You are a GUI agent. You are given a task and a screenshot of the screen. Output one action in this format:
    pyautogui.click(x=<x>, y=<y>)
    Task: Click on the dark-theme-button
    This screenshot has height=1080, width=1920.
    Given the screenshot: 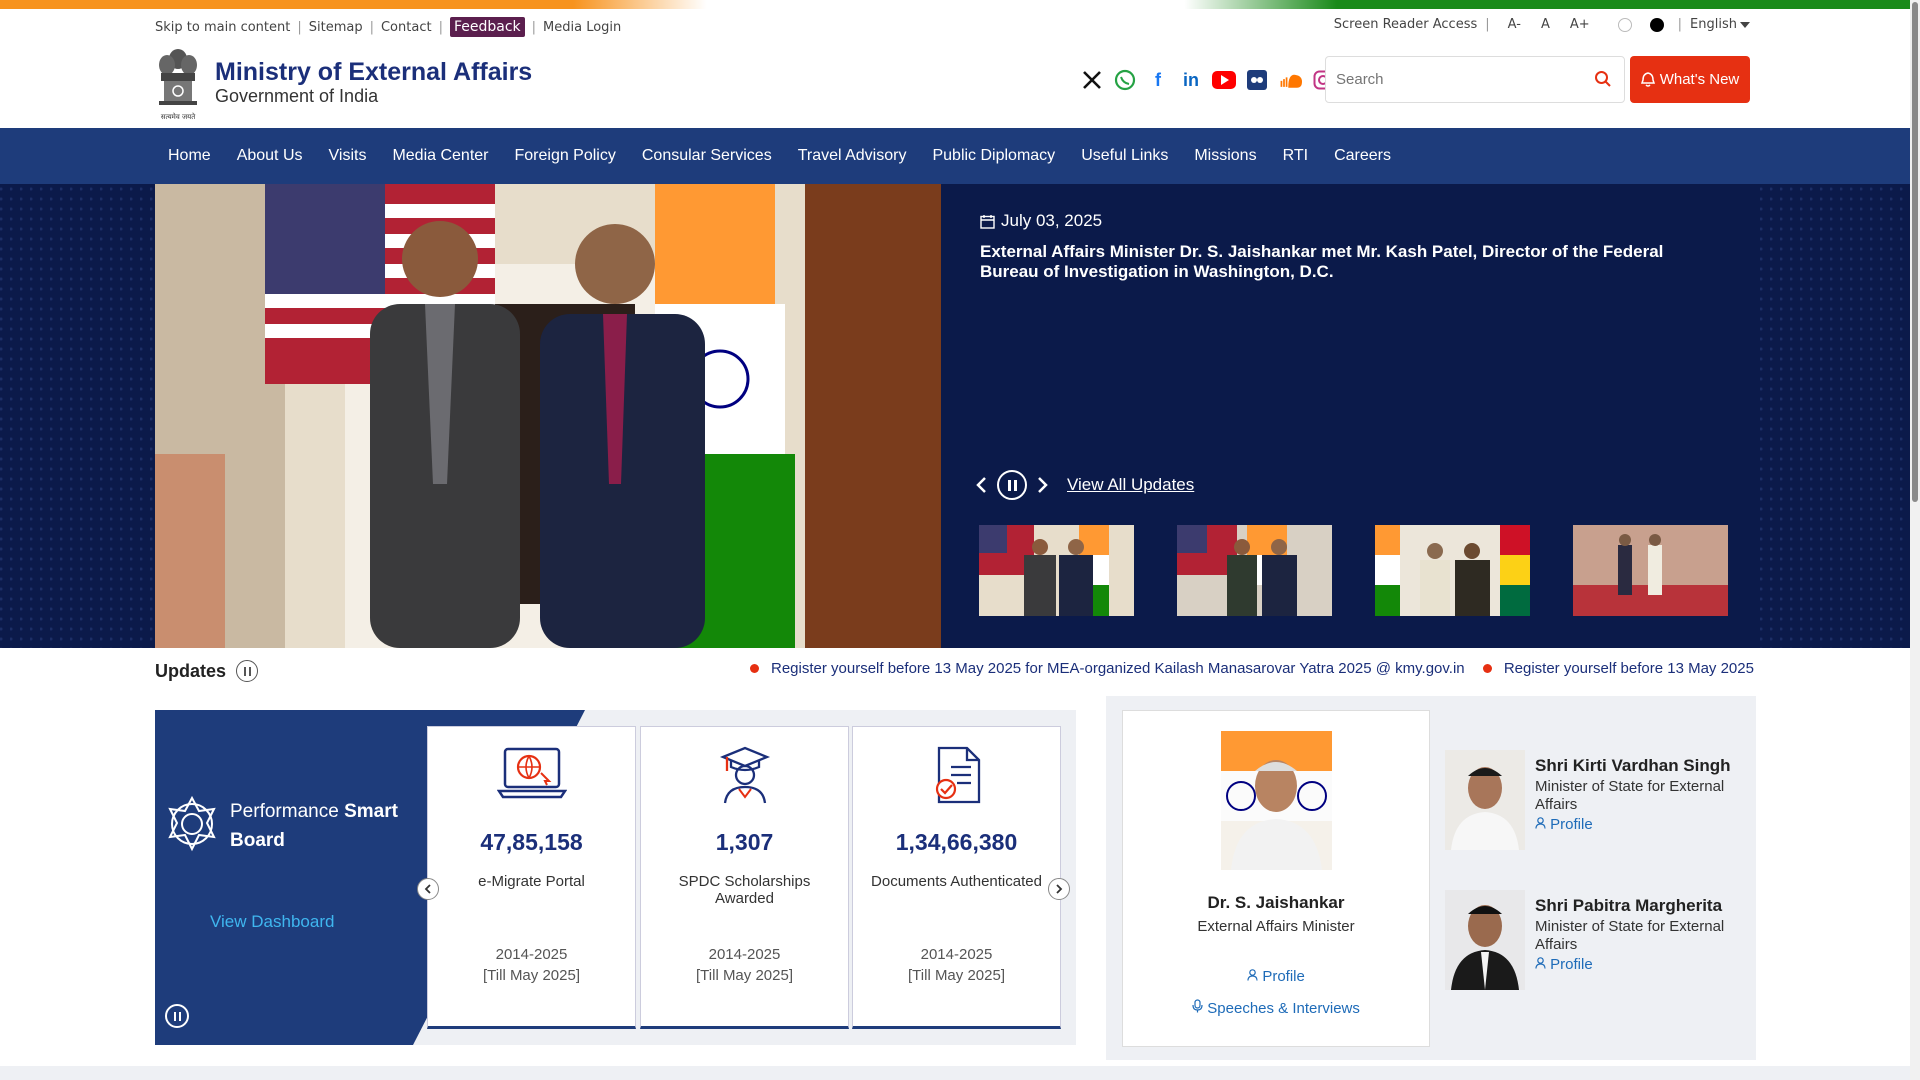 What is the action you would take?
    pyautogui.click(x=1656, y=24)
    